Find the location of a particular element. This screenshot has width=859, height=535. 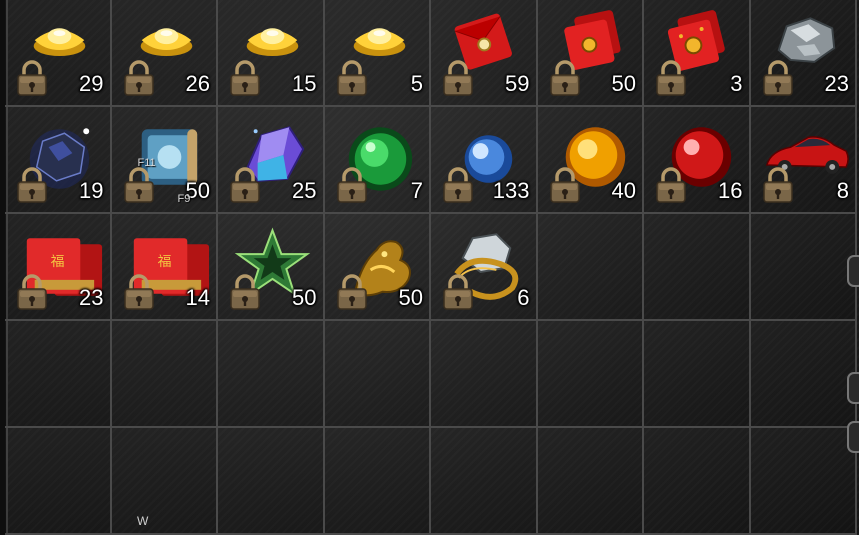

item-count: 14 is located at coordinates (197, 297).